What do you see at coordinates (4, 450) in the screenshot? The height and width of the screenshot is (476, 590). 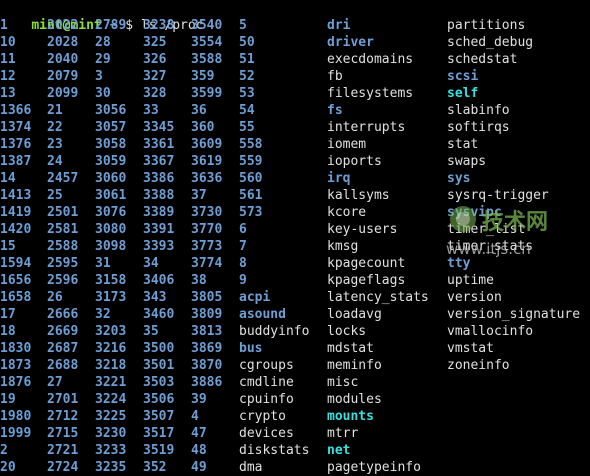 I see `listing-entry: 2` at bounding box center [4, 450].